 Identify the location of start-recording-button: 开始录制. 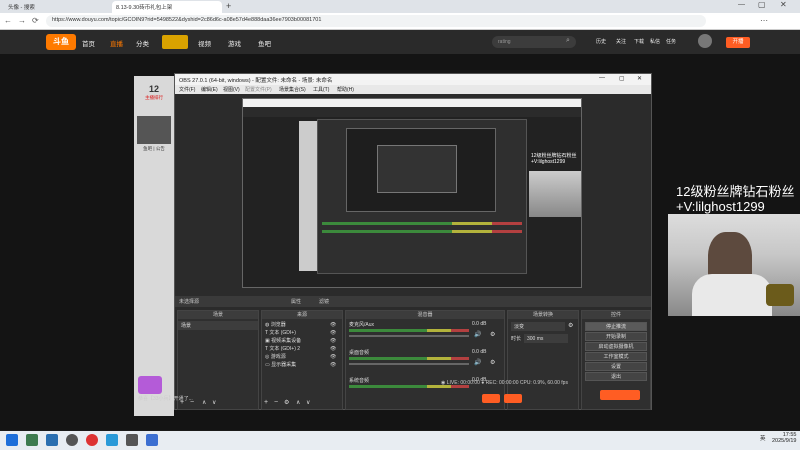
(616, 336).